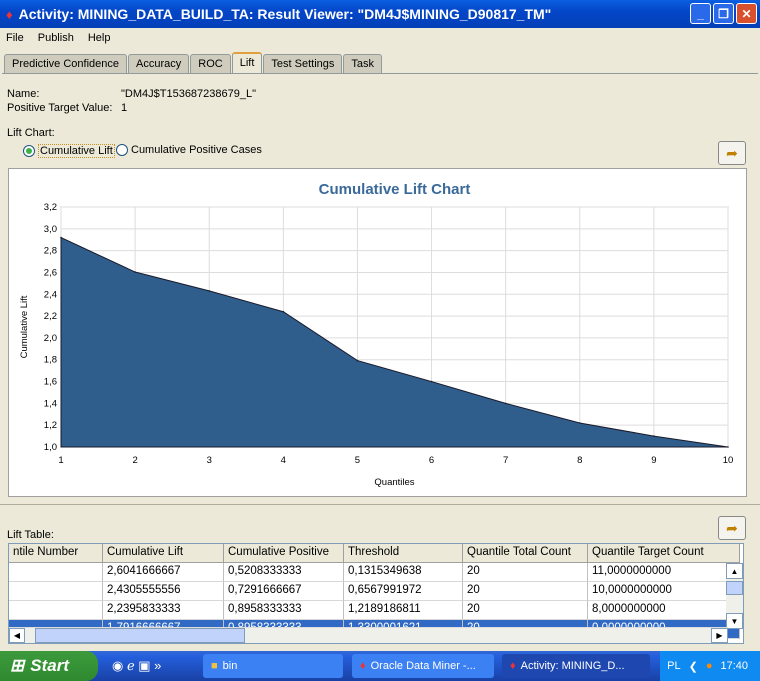 The image size is (760, 681). Describe the element at coordinates (700, 13) in the screenshot. I see `minimize-button: _` at that location.